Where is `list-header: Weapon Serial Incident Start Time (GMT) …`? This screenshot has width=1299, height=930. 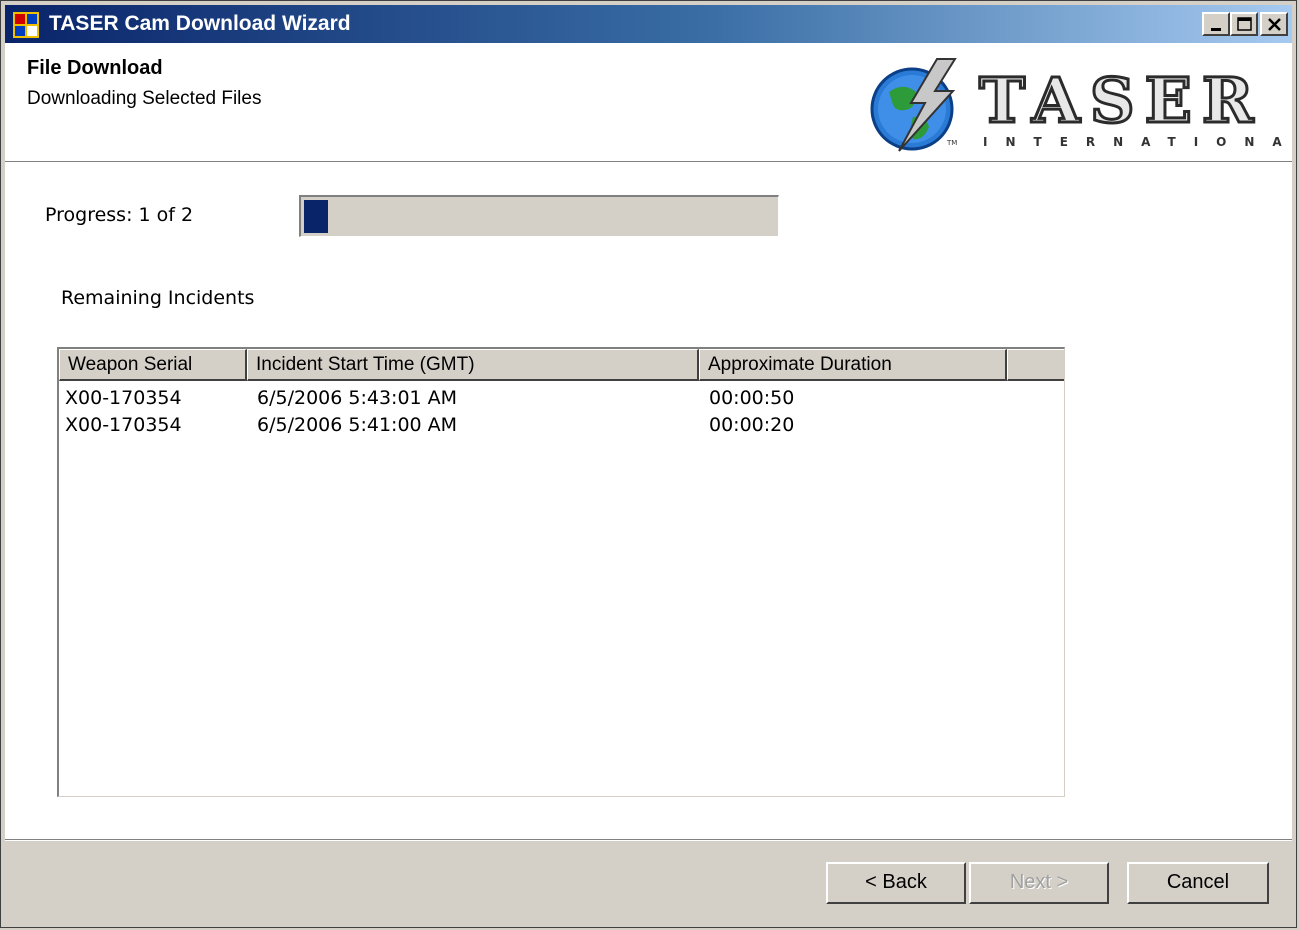 list-header: Weapon Serial Incident Start Time (GMT) … is located at coordinates (561, 365).